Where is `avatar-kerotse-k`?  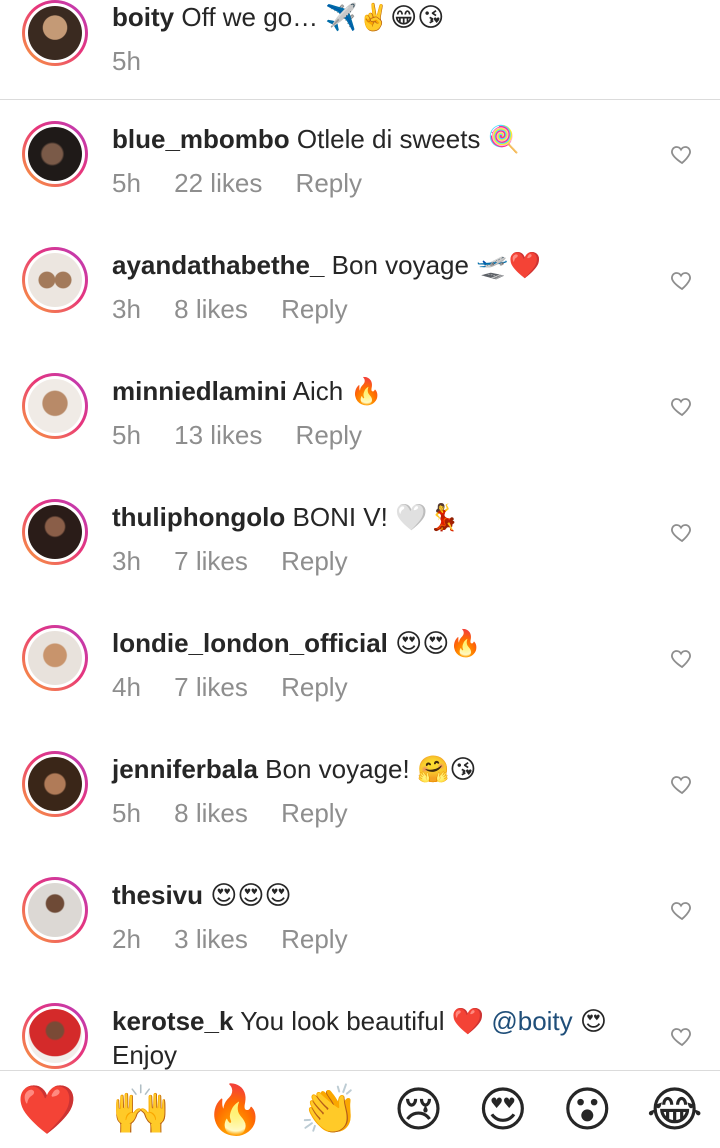
avatar-kerotse-k is located at coordinates (55, 1036).